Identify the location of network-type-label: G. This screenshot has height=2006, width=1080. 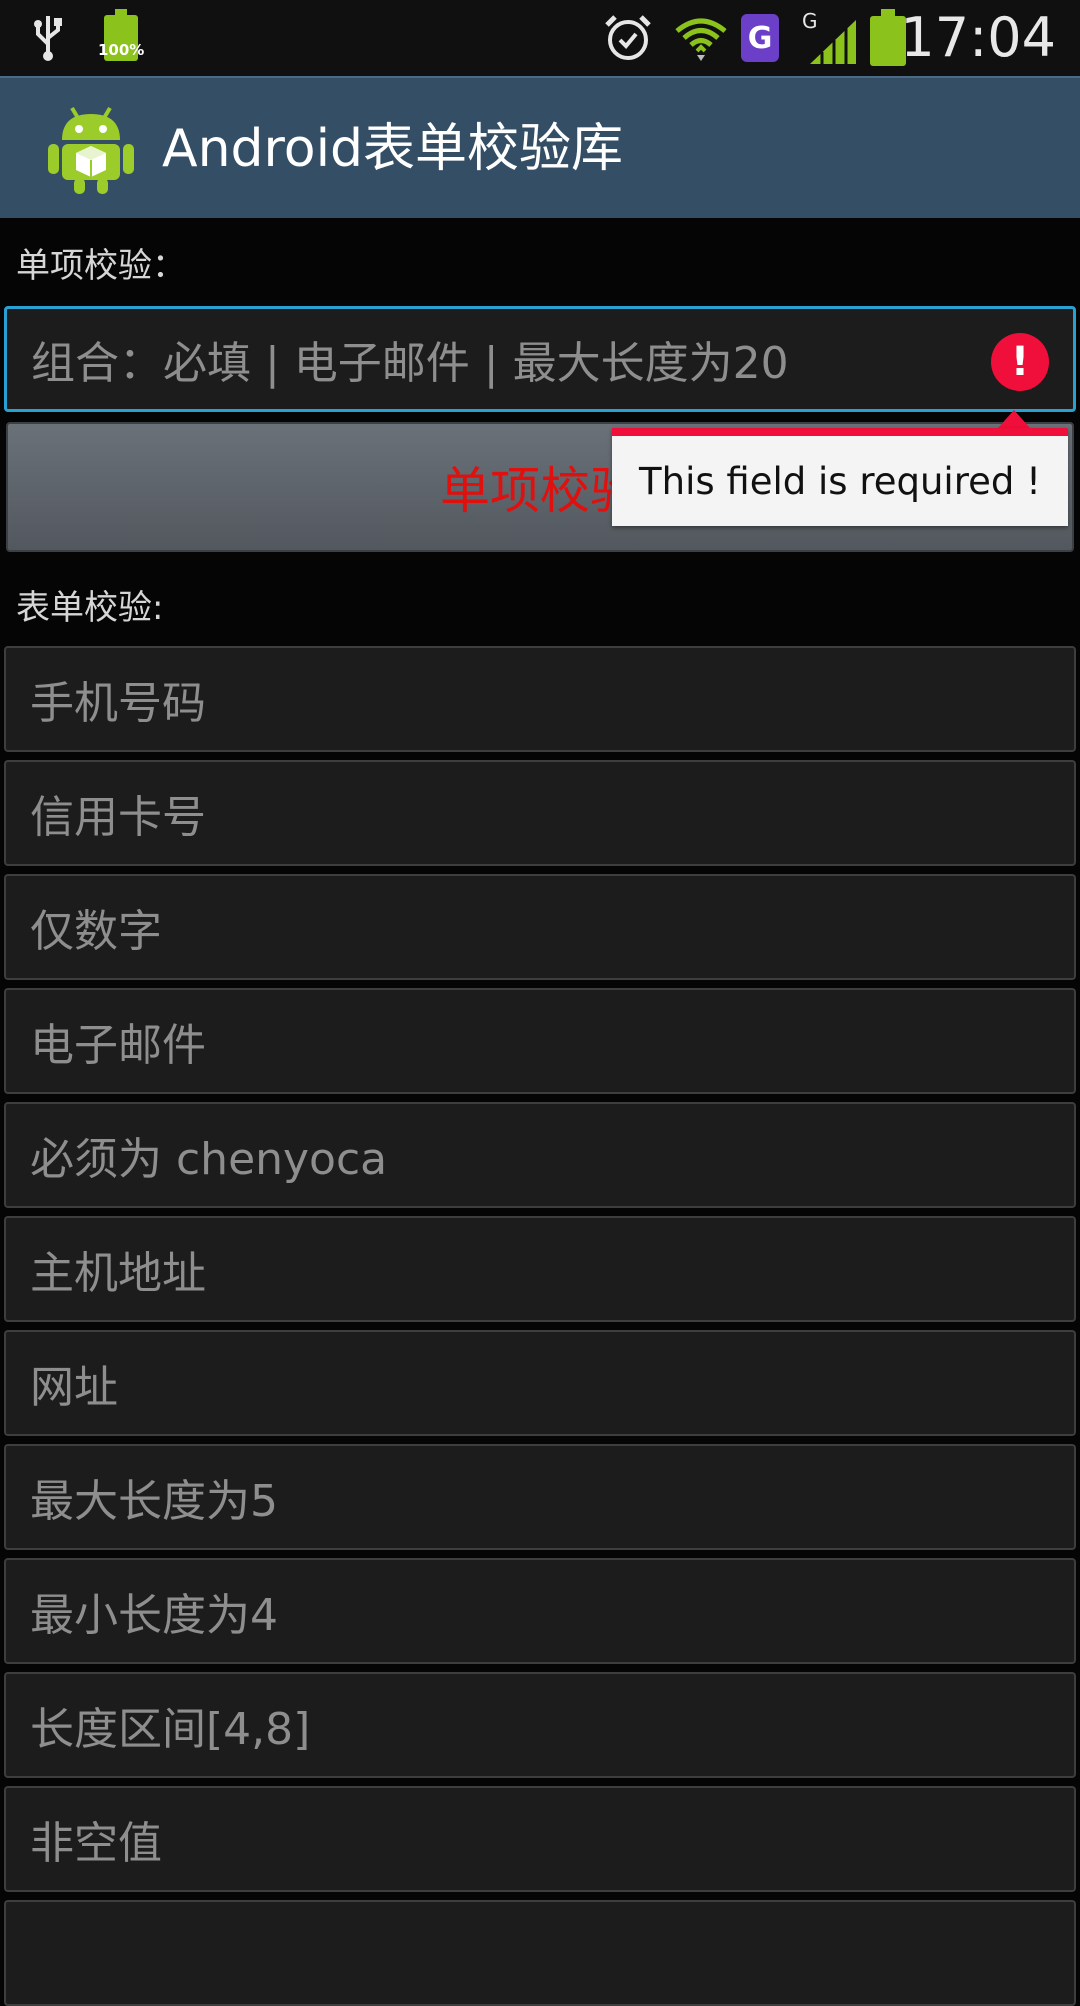
(810, 21).